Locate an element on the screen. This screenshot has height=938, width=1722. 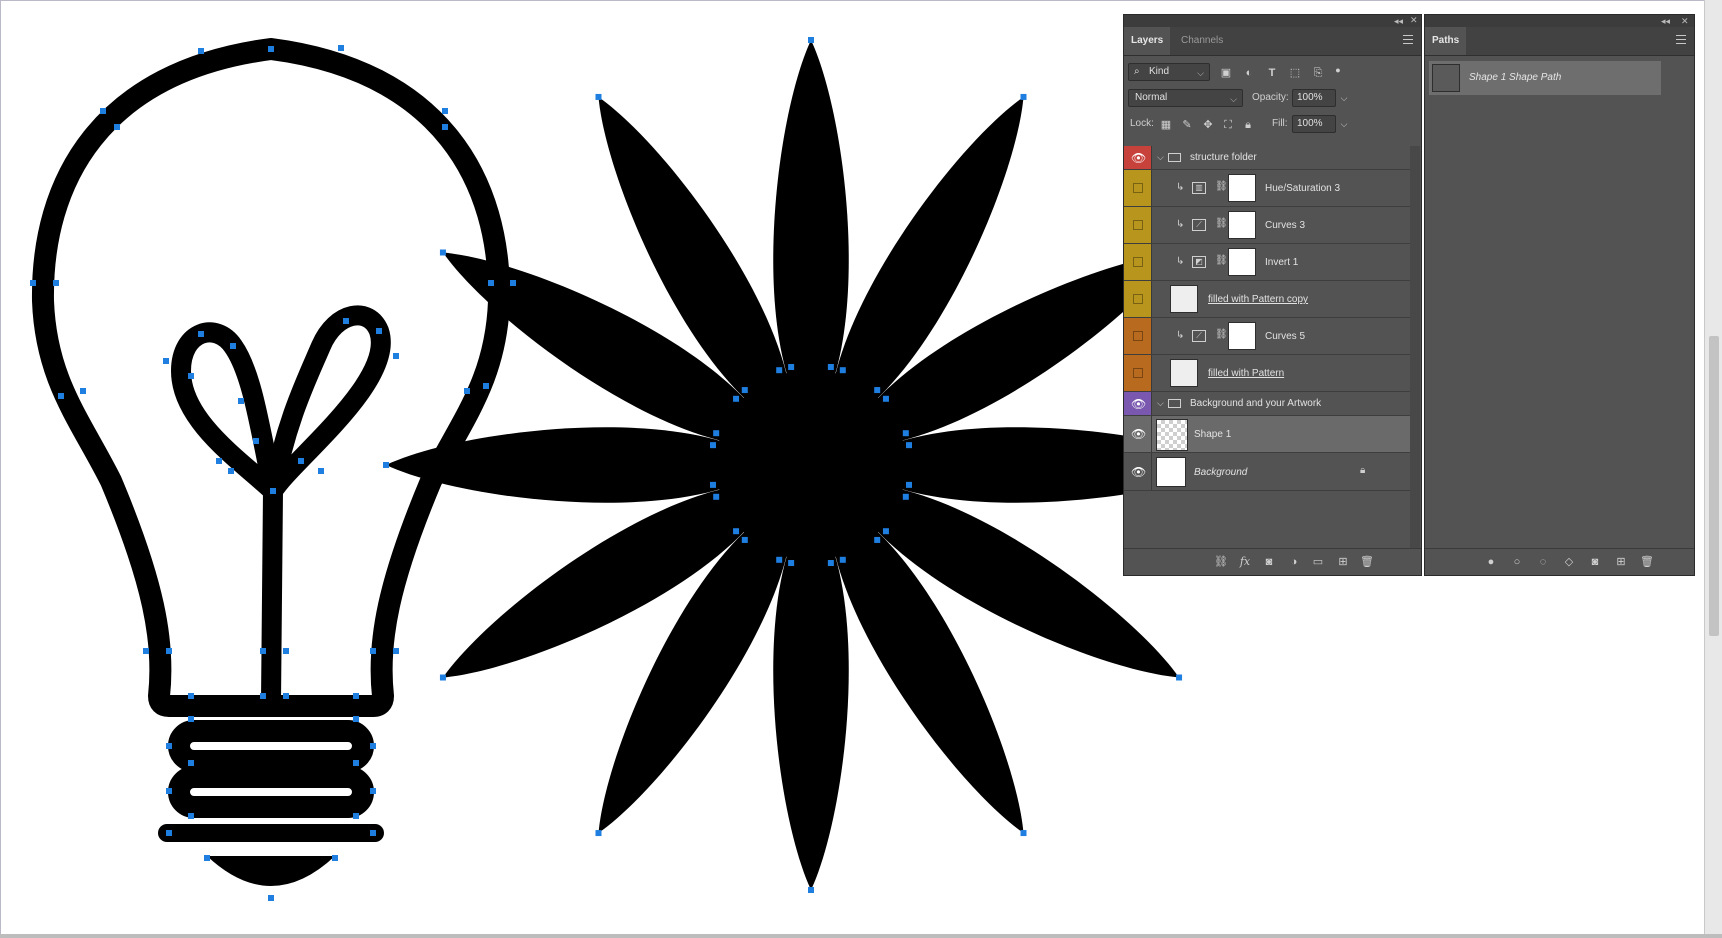
opacity-input: 100% is located at coordinates (1314, 98).